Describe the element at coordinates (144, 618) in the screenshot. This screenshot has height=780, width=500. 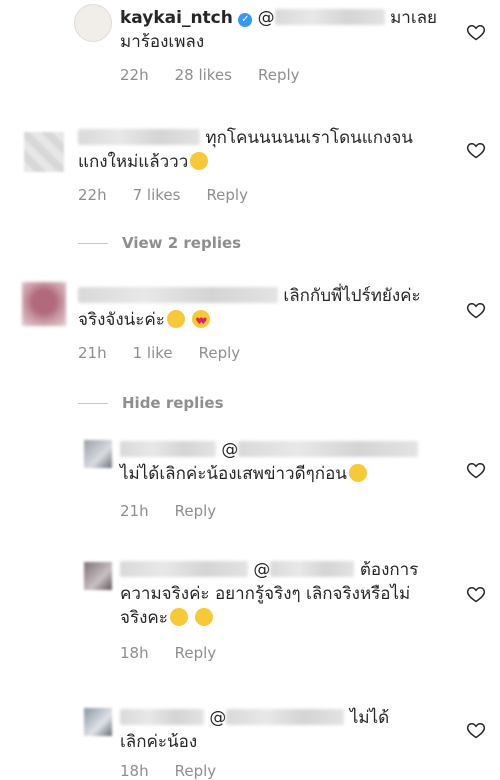
I see `comment-body-line: จริงคะ` at that location.